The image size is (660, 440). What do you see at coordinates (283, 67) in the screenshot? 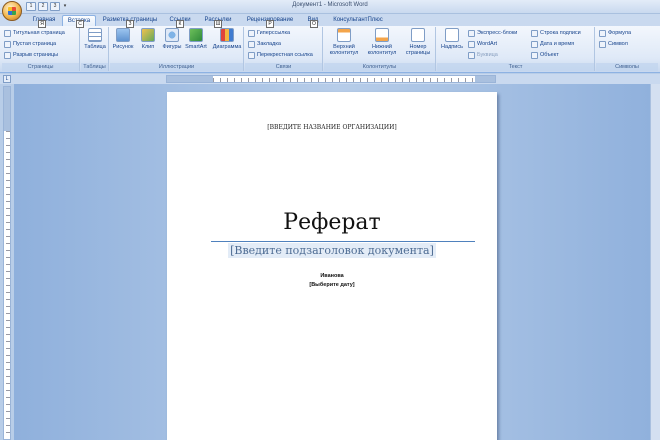
I see `group-label-links: Связи` at bounding box center [283, 67].